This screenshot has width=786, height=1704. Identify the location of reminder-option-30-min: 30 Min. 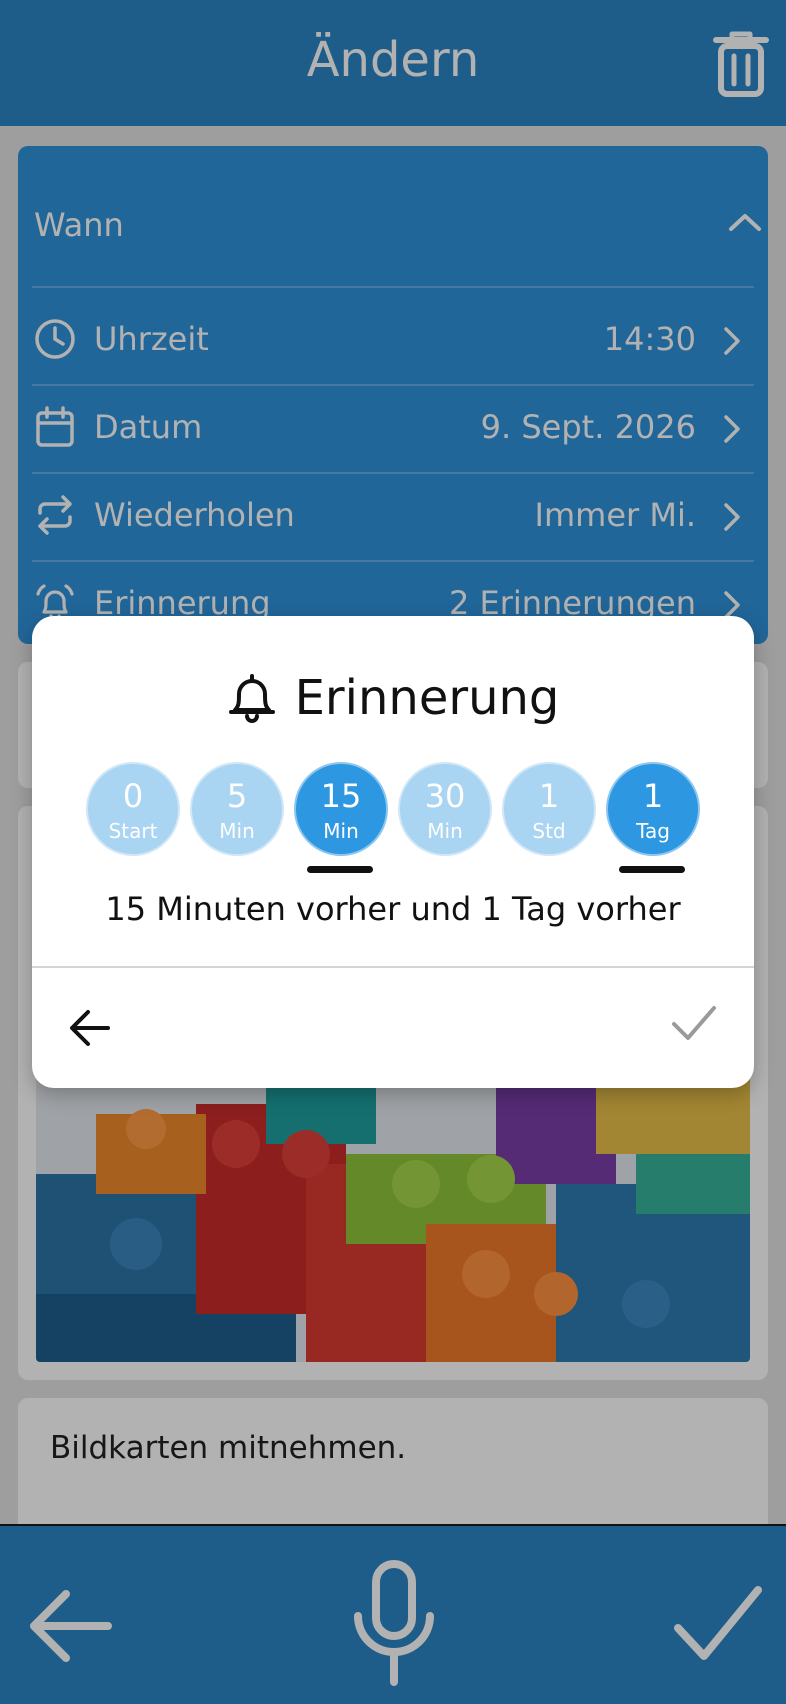
(445, 809).